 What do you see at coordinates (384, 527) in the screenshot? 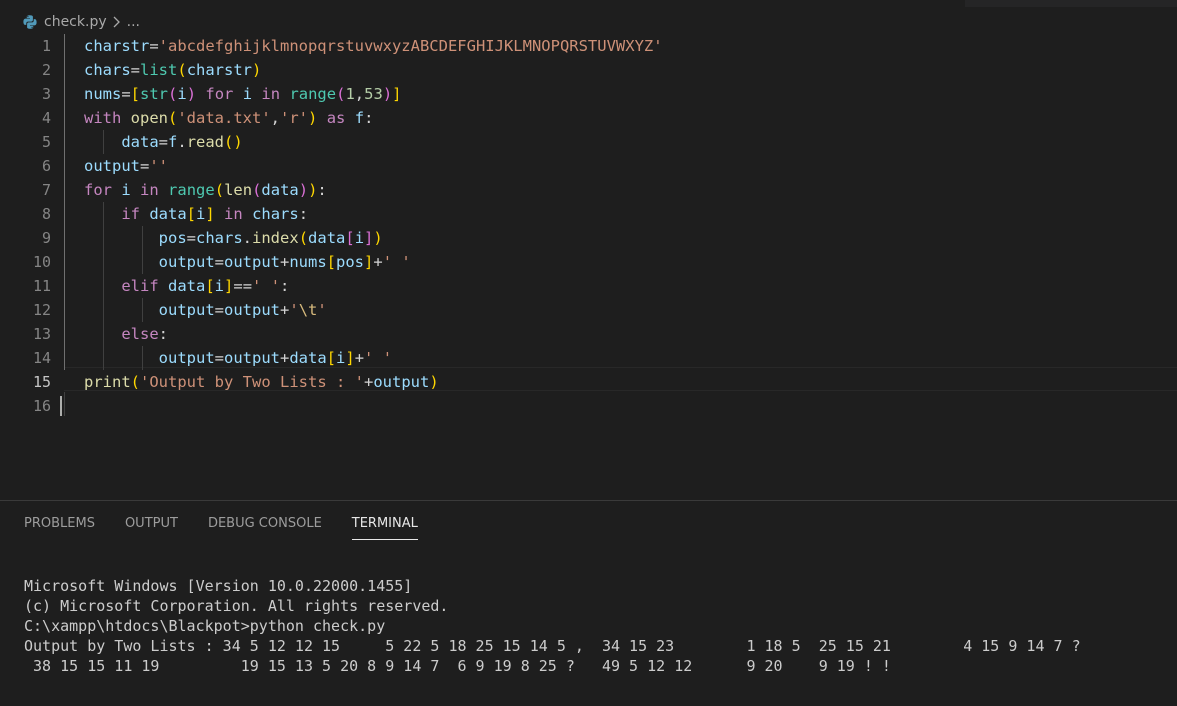
I see `tab-terminal: TERMINAL` at bounding box center [384, 527].